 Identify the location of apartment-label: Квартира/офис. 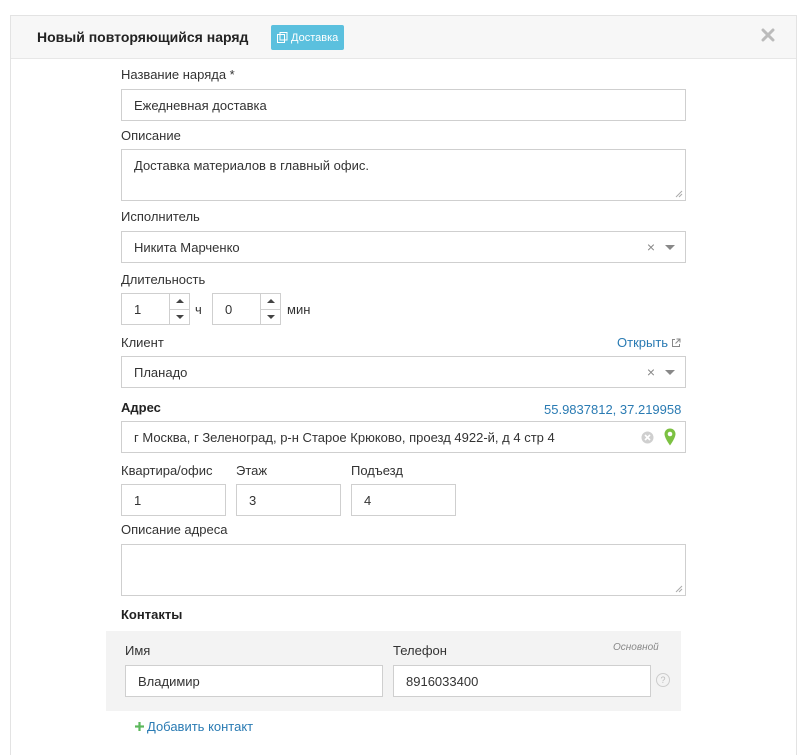
(167, 470).